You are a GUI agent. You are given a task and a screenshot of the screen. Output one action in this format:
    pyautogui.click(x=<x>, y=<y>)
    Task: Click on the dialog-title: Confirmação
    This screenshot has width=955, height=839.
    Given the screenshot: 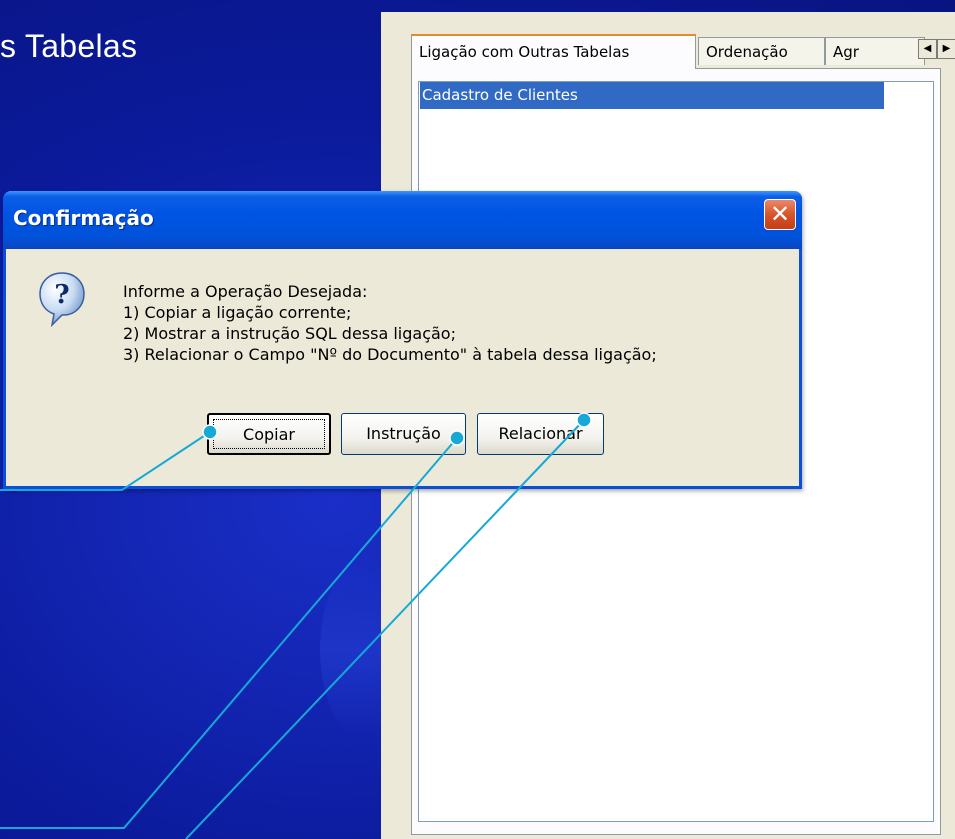 What is the action you would take?
    pyautogui.click(x=83, y=218)
    